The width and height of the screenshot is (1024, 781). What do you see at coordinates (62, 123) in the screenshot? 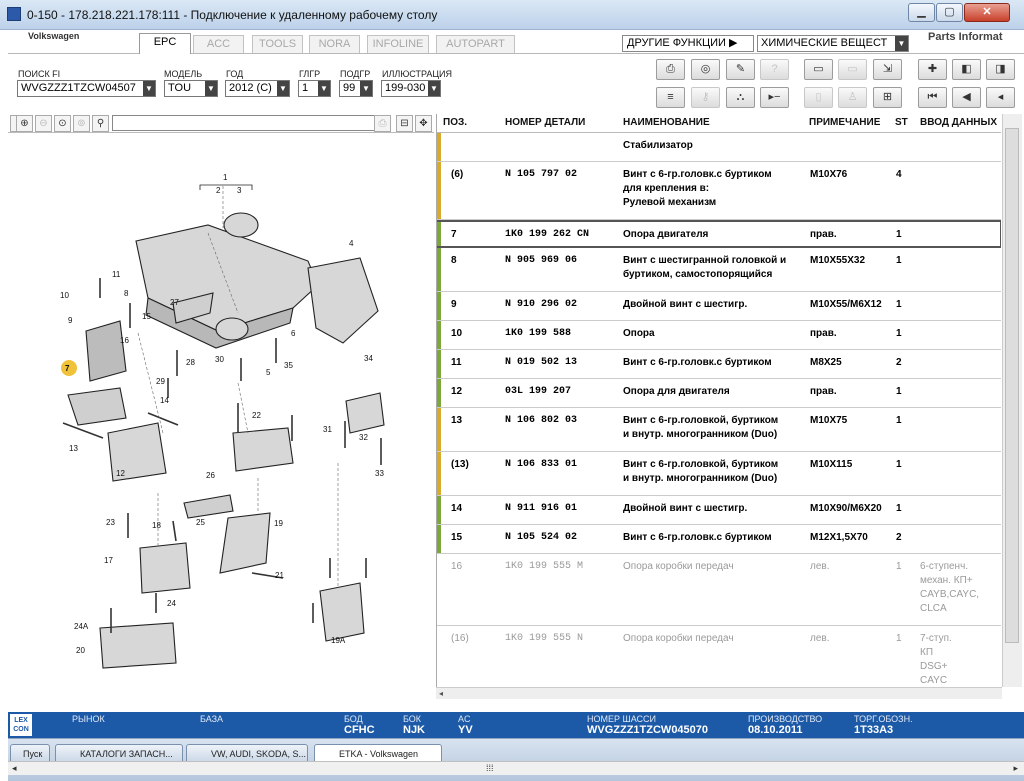
I see `zoom-fit-icon: ⊙` at bounding box center [62, 123].